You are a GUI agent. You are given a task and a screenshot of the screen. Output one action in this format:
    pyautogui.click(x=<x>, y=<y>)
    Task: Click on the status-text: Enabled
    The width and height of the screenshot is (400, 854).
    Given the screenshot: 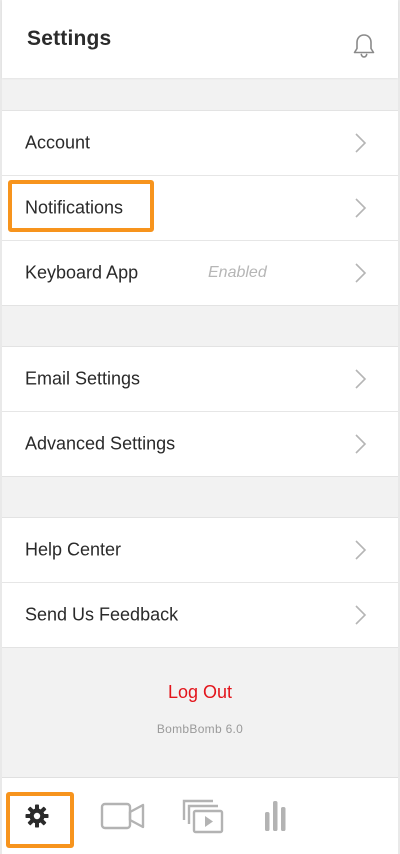 What is the action you would take?
    pyautogui.click(x=237, y=272)
    